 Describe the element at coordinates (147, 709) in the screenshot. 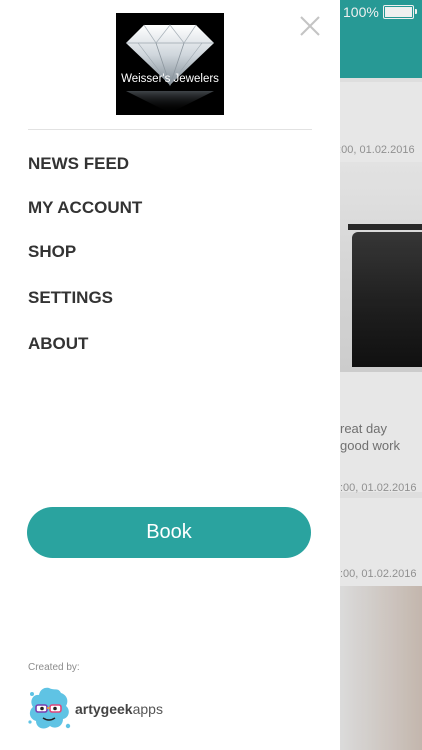

I see `brand-light-text: apps` at that location.